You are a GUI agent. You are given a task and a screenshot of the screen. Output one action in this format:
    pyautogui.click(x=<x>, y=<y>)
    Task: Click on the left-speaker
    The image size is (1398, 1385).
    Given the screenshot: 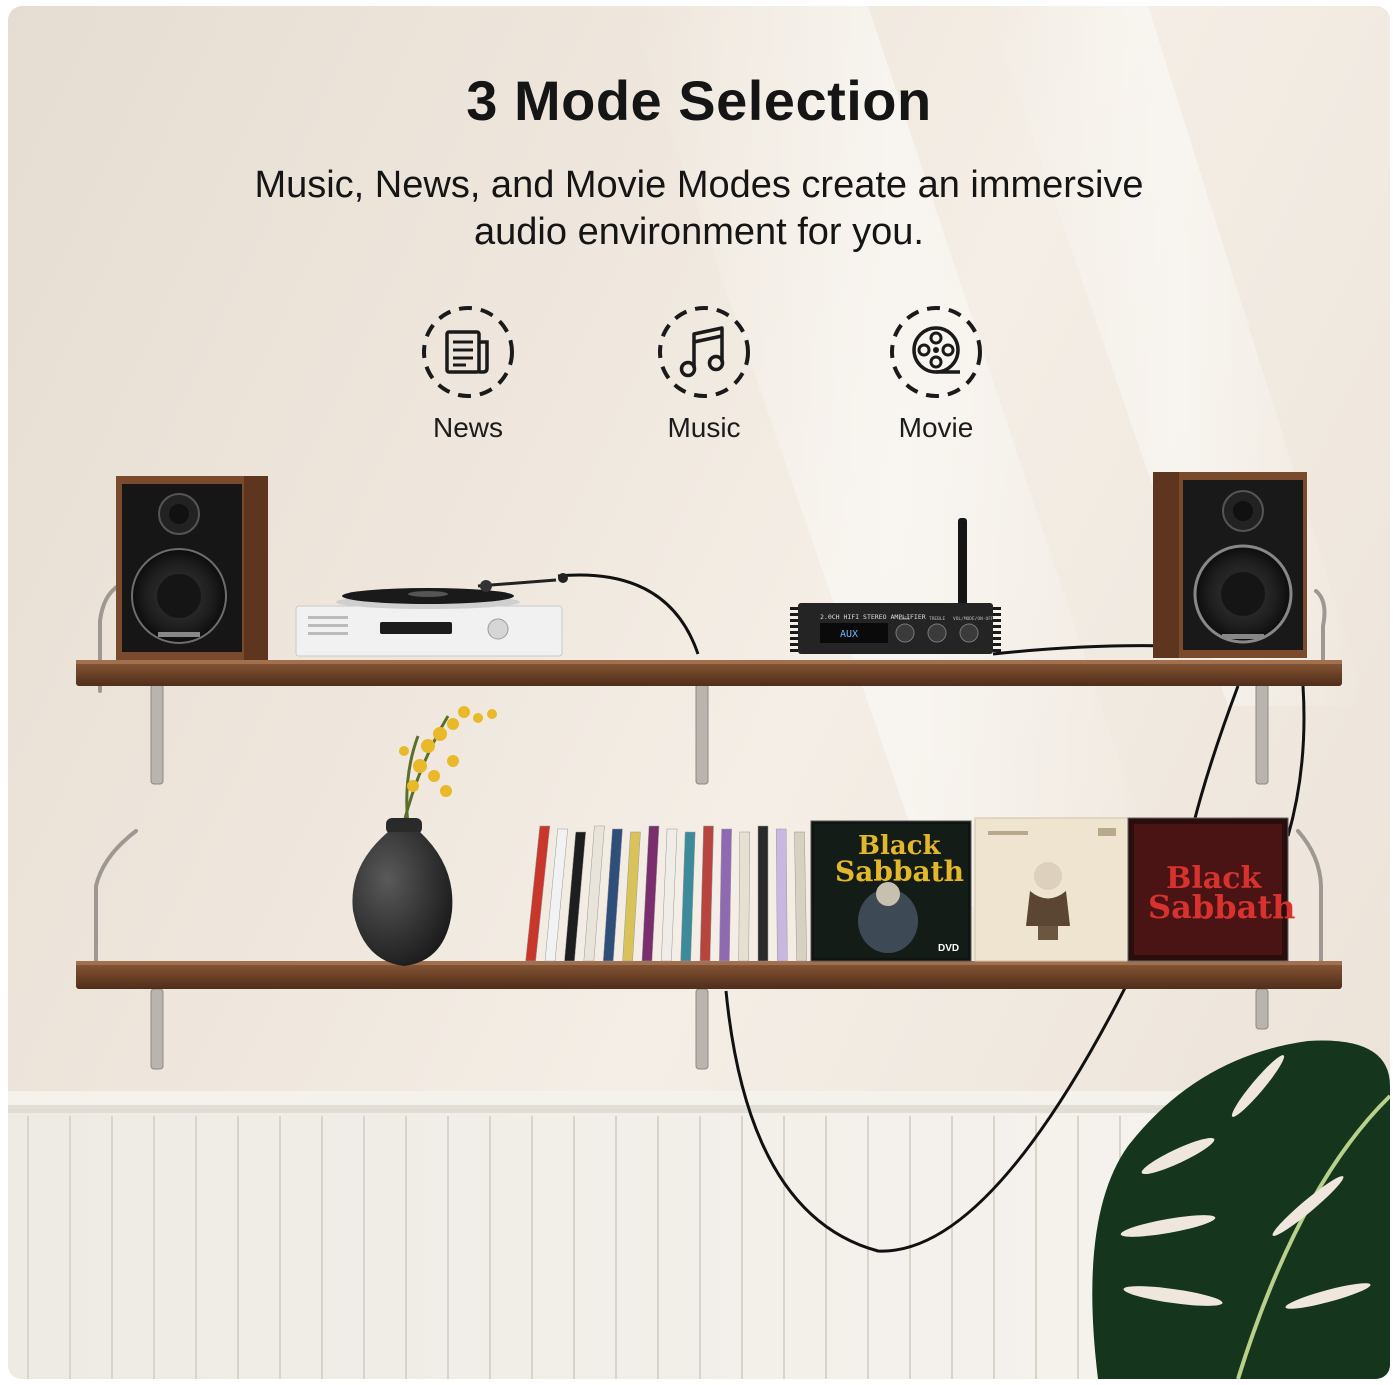 What is the action you would take?
    pyautogui.click(x=192, y=568)
    